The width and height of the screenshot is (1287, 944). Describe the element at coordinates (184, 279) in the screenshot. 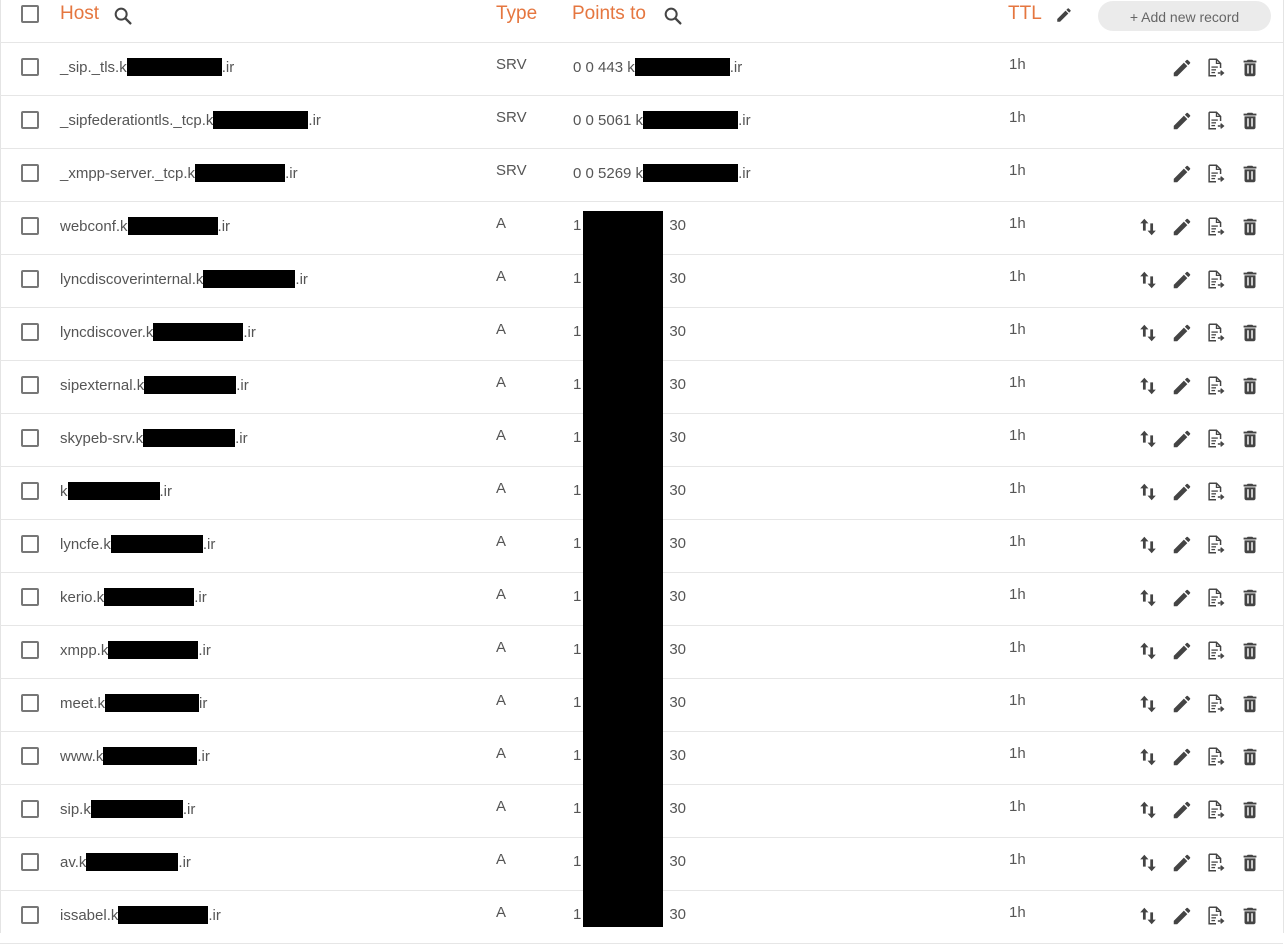

I see `record-host: lyncdiscoverinternal.k .ir` at that location.